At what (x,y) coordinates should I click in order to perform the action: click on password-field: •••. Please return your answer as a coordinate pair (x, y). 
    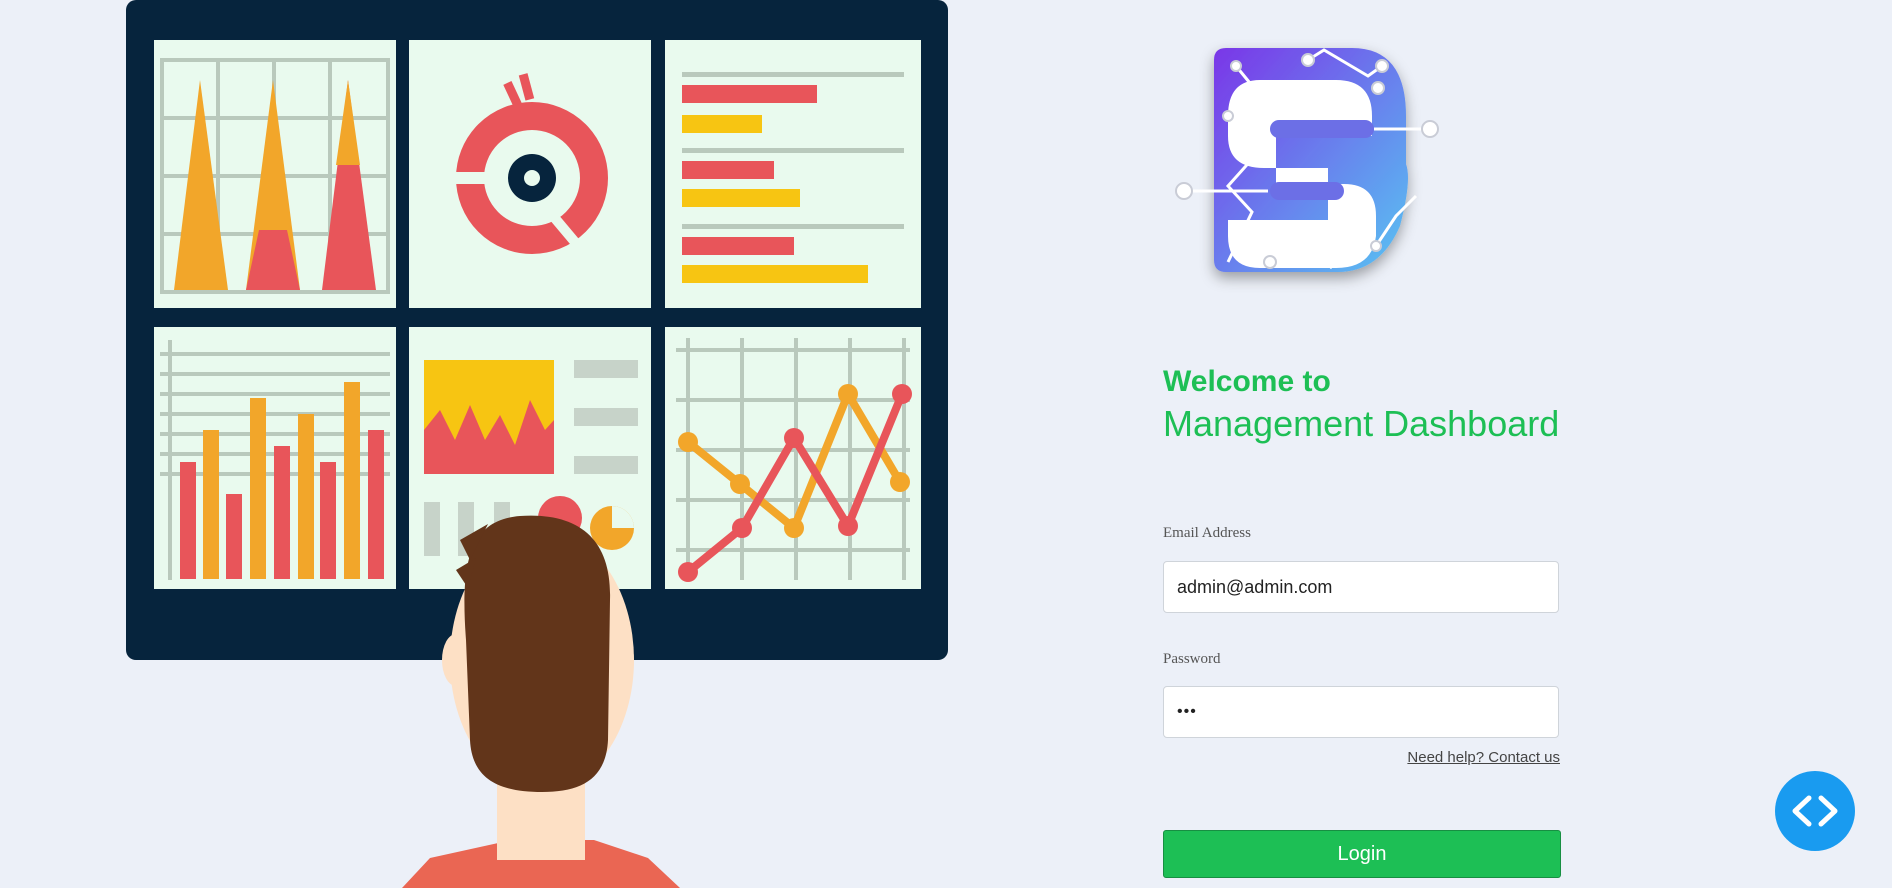
    Looking at the image, I should click on (1361, 712).